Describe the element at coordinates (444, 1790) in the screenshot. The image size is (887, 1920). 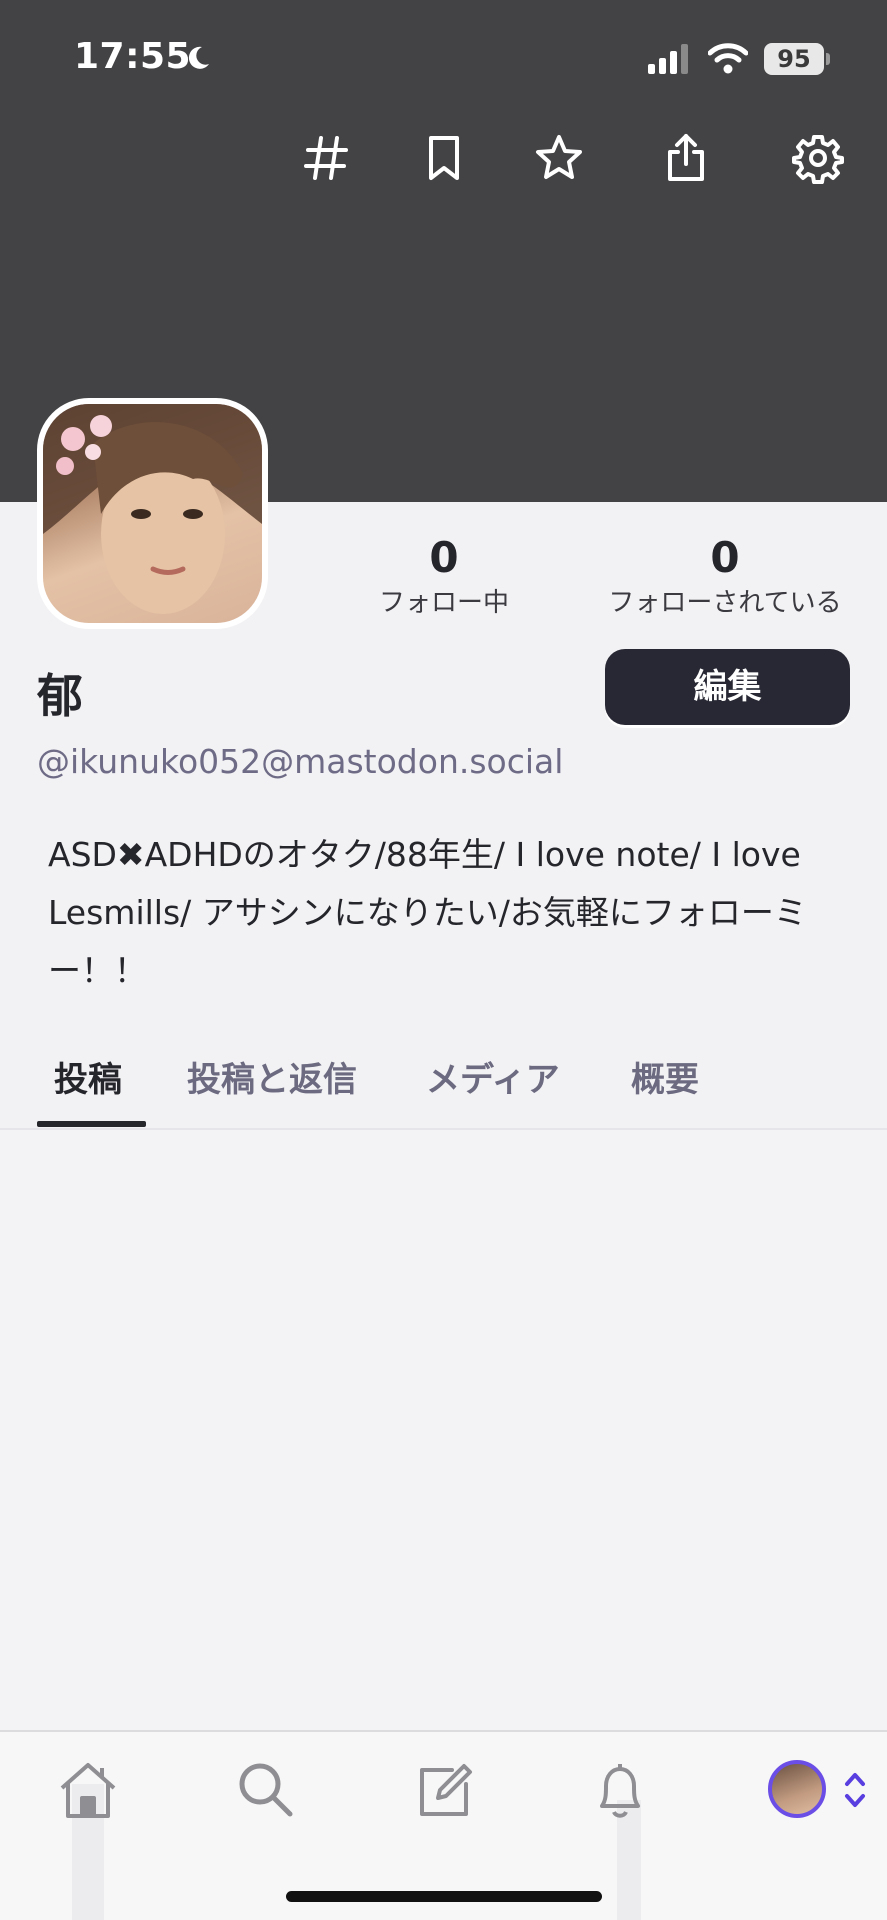
I see `compose-icon` at that location.